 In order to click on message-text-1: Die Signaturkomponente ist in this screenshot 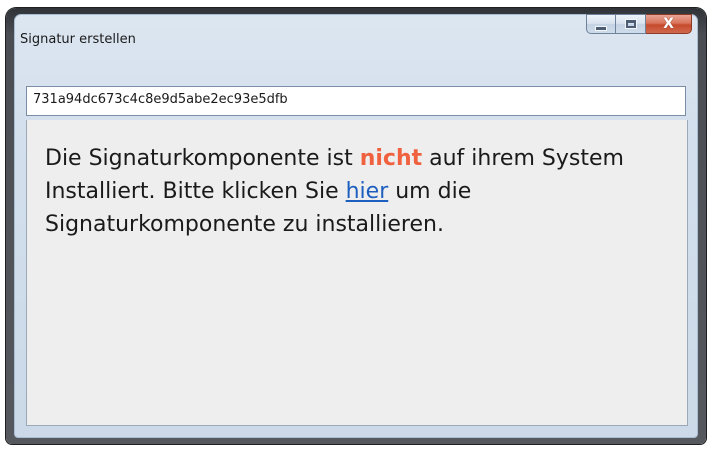, I will do `click(202, 158)`.